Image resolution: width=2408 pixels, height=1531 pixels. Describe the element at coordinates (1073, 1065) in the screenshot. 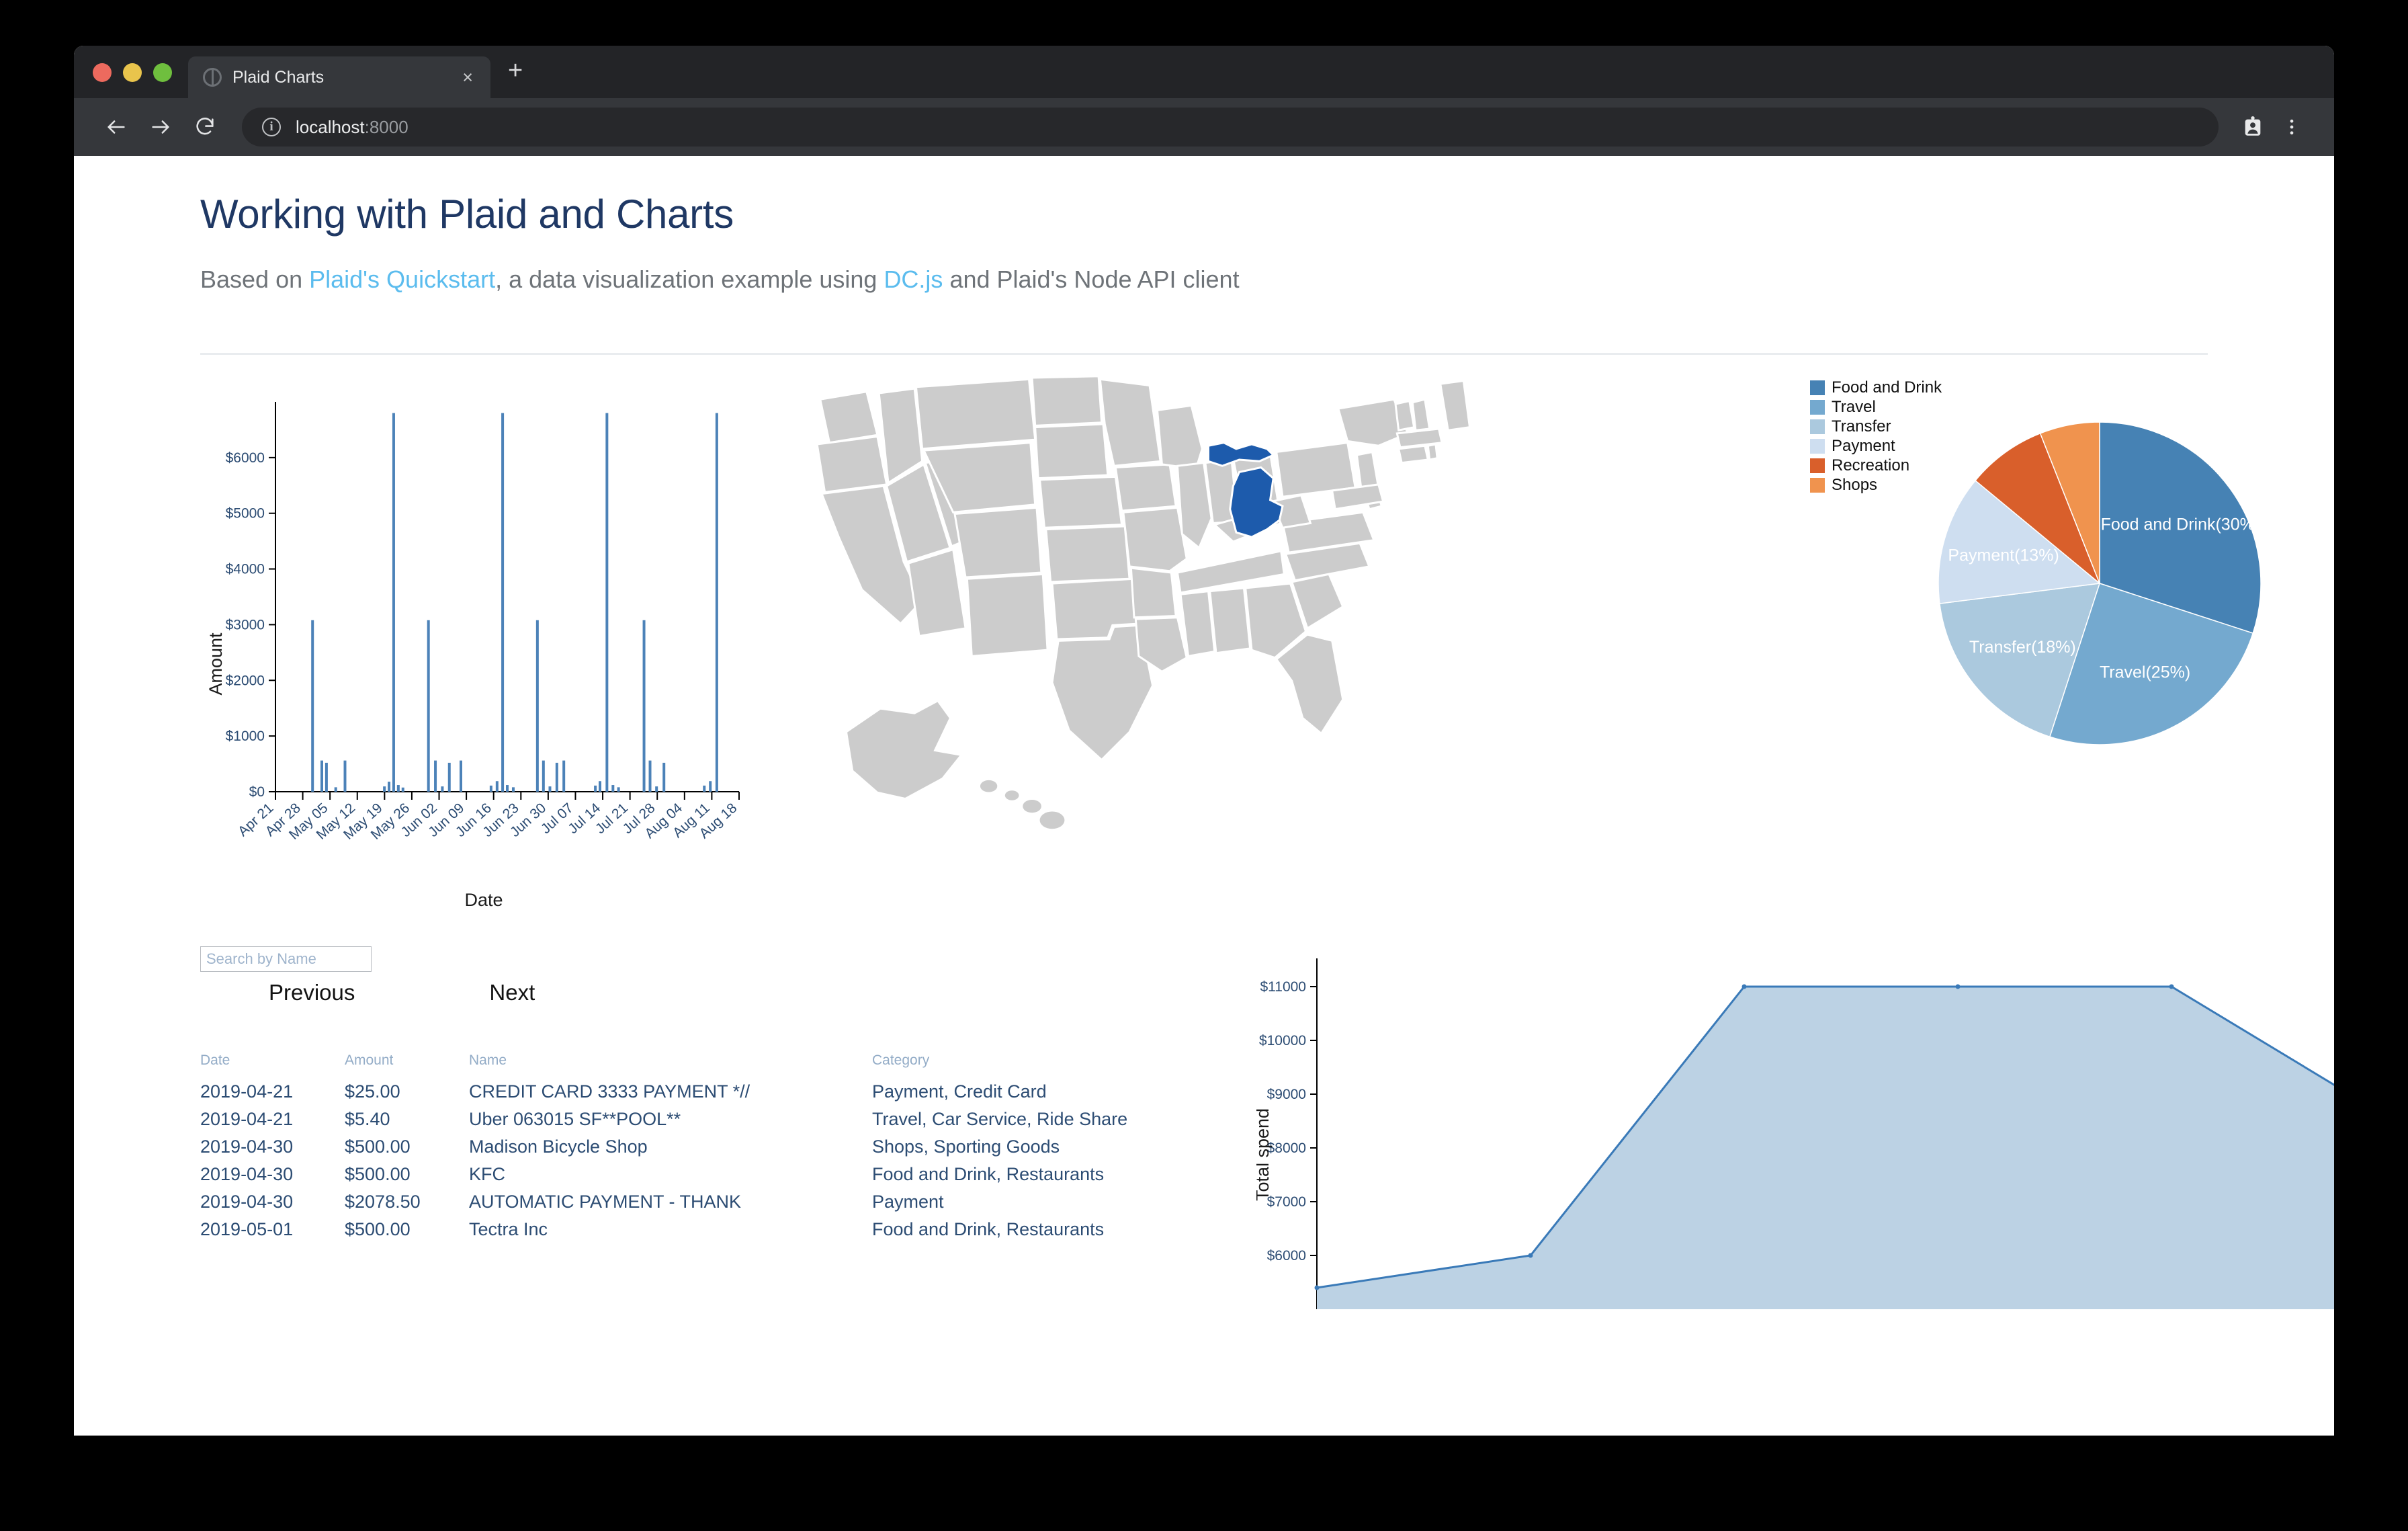

I see `table-header-category: Category` at that location.